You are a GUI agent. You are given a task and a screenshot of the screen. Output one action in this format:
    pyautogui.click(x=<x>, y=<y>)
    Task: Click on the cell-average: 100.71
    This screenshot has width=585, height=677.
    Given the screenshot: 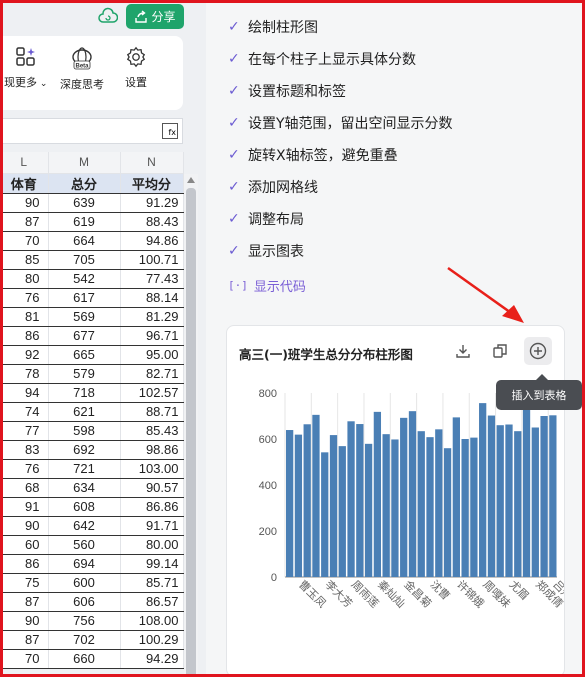 What is the action you would take?
    pyautogui.click(x=152, y=260)
    